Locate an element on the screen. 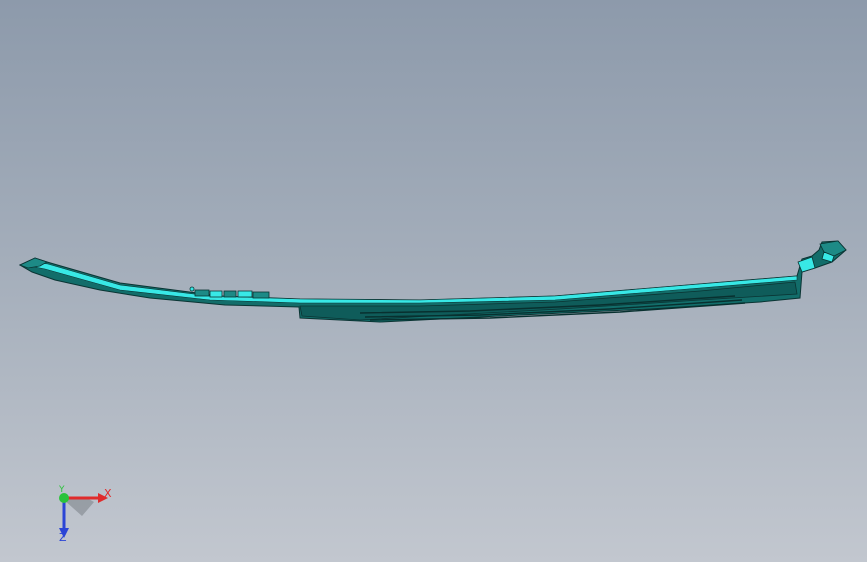 The width and height of the screenshot is (867, 562). leaf-spring-model is located at coordinates (432, 281).